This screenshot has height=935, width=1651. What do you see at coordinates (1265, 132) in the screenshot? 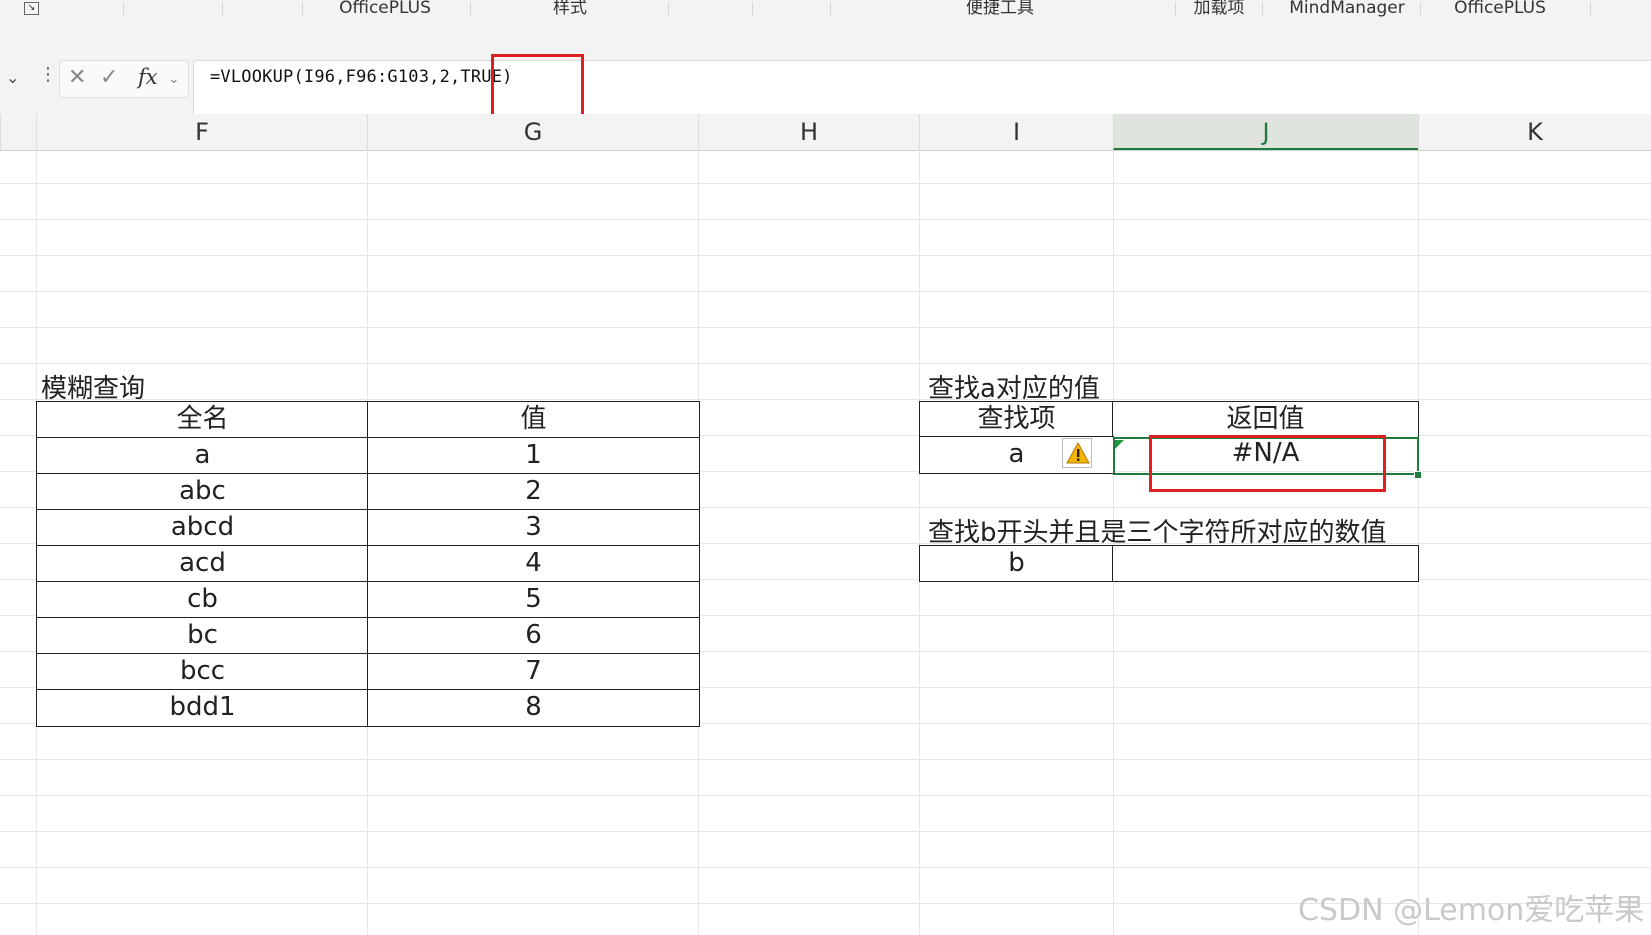
I see `column-header-j: J` at bounding box center [1265, 132].